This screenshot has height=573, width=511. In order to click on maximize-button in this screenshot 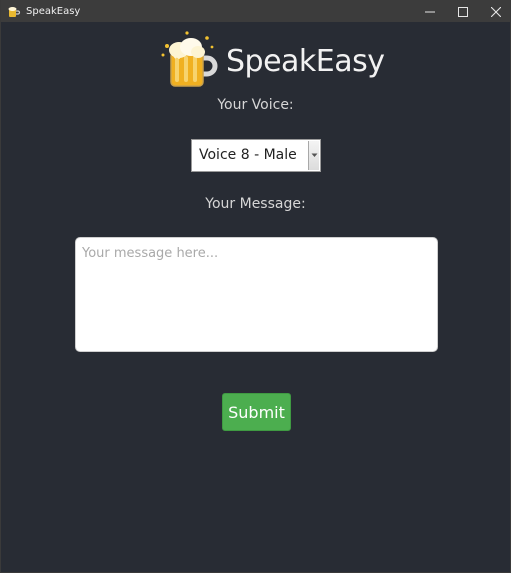, I will do `click(462, 11)`.